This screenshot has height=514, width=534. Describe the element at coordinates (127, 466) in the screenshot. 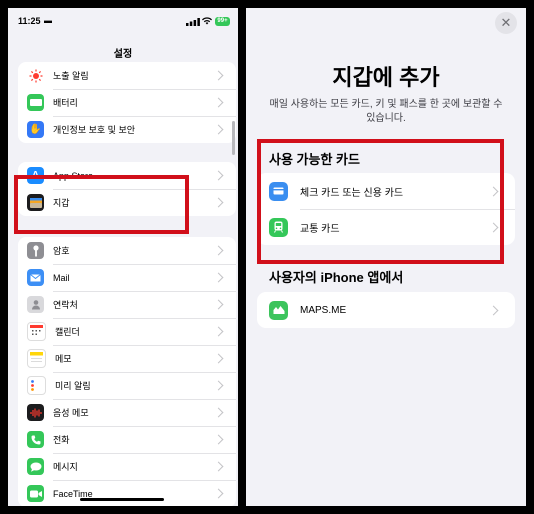

I see `settings-row-messages: 메시지` at that location.